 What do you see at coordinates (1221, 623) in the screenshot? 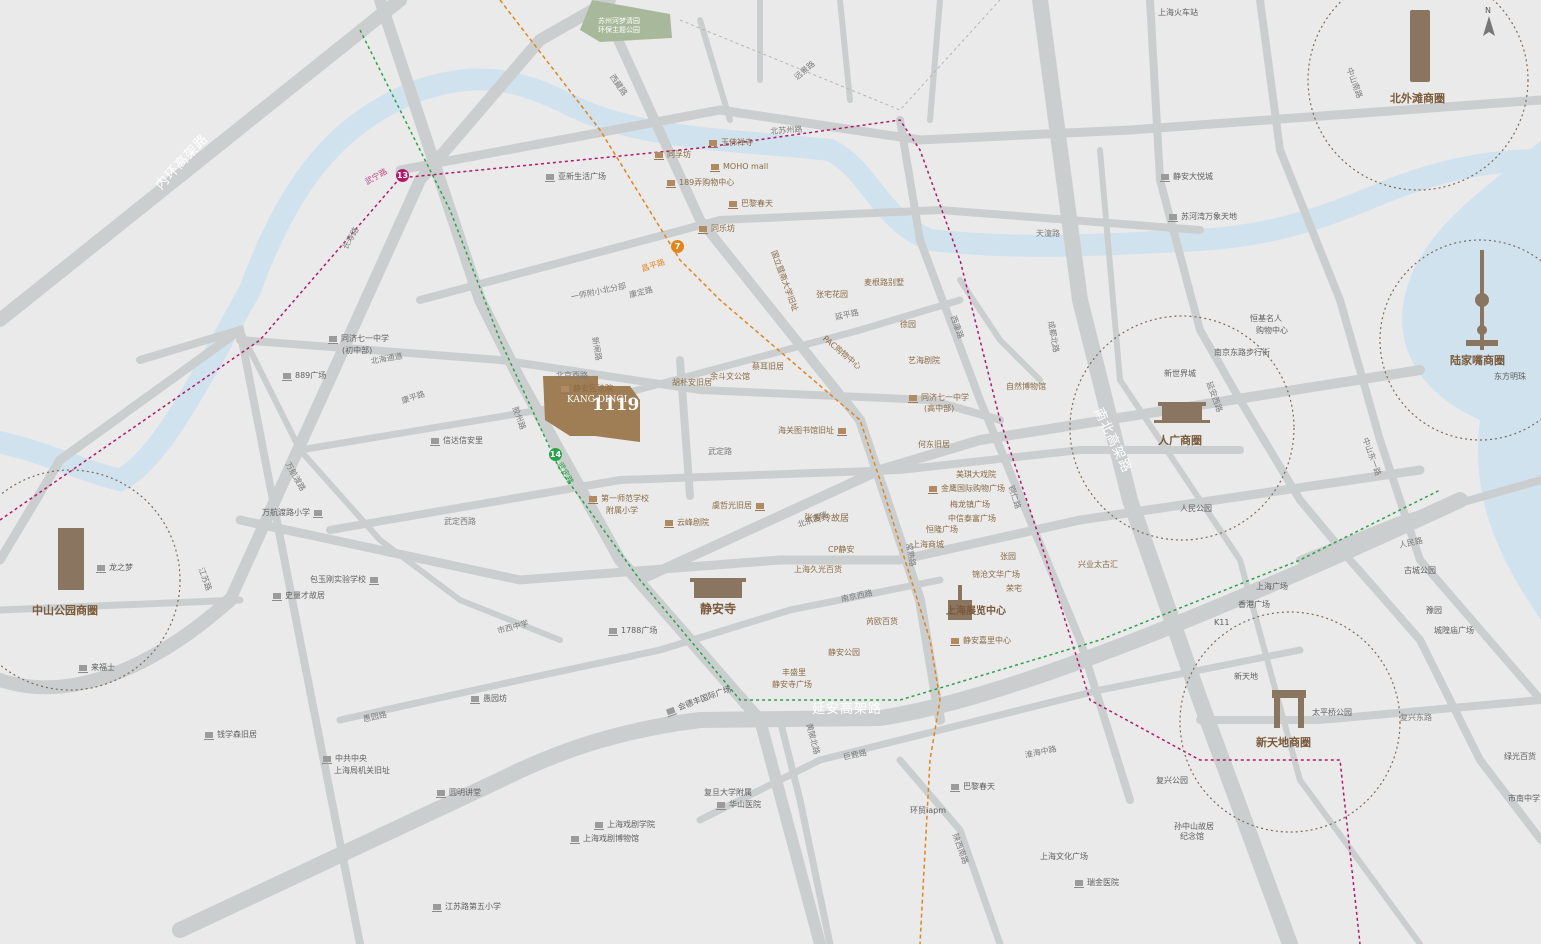
I see `poi: K11` at bounding box center [1221, 623].